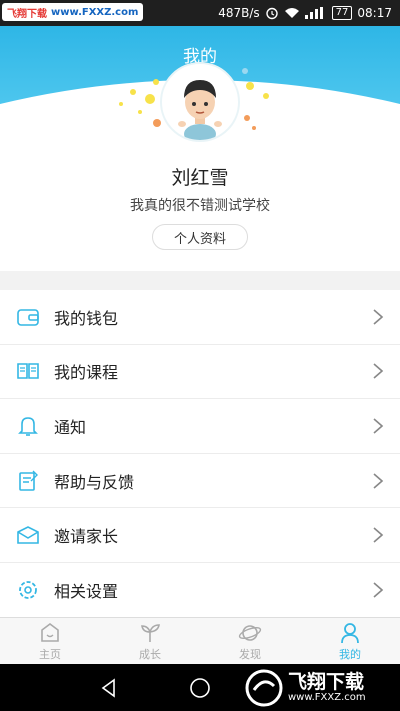 Image resolution: width=400 pixels, height=711 pixels. Describe the element at coordinates (291, 13) in the screenshot. I see `wifi-icon` at that location.